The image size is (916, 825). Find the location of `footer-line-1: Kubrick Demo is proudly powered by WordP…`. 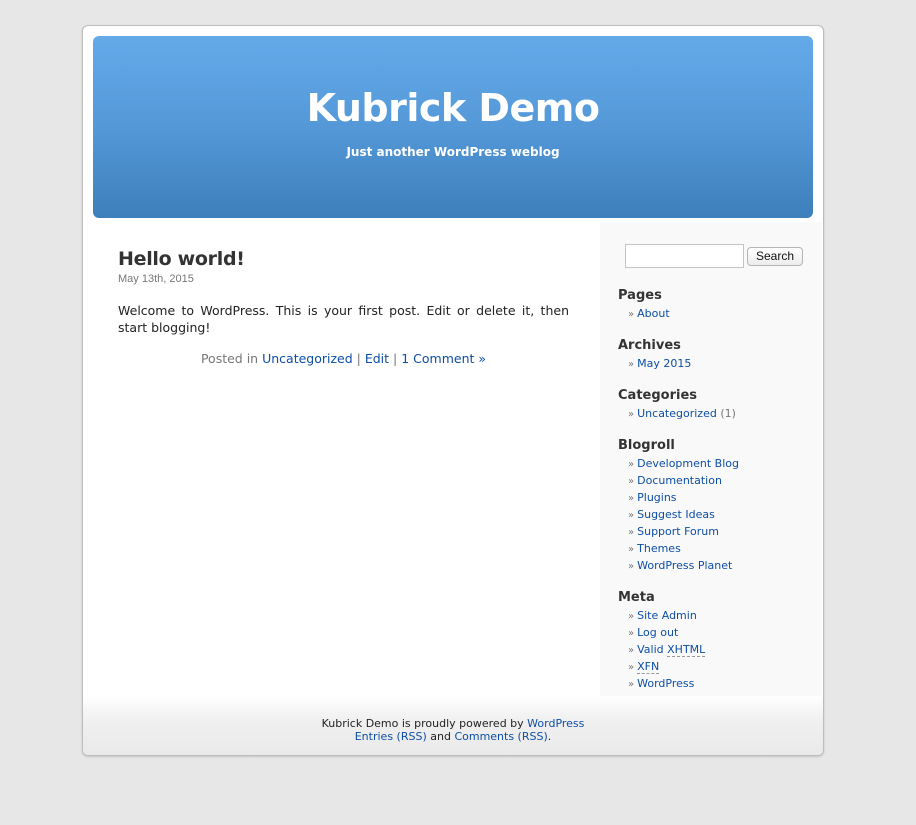

footer-line-1: Kubrick Demo is proudly powered by WordP… is located at coordinates (453, 723).